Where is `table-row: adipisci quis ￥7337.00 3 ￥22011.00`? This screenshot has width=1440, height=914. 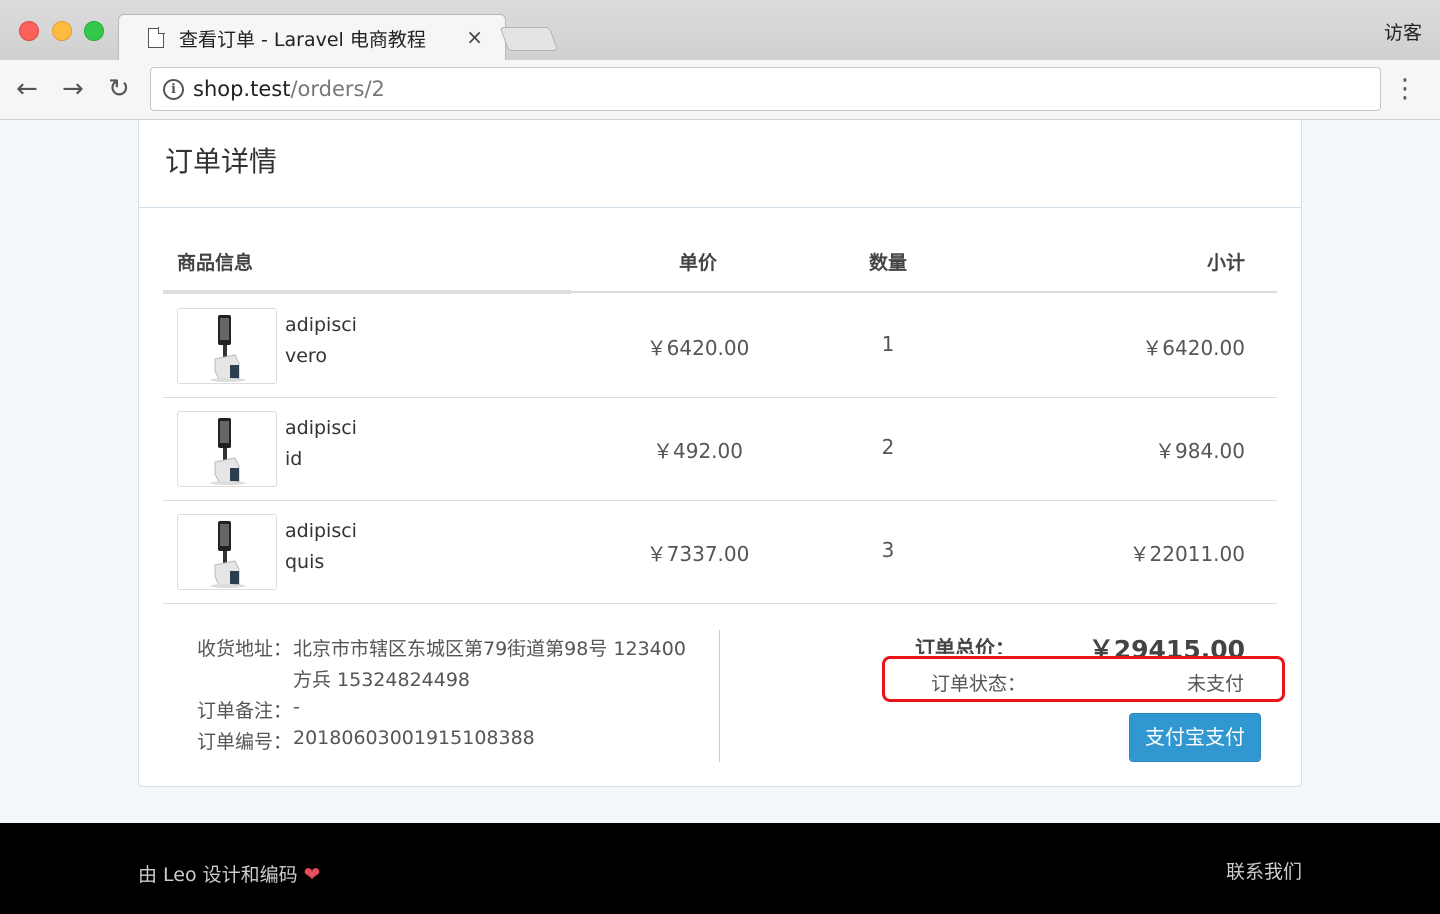 table-row: adipisci quis ￥7337.00 3 ￥22011.00 is located at coordinates (720, 552).